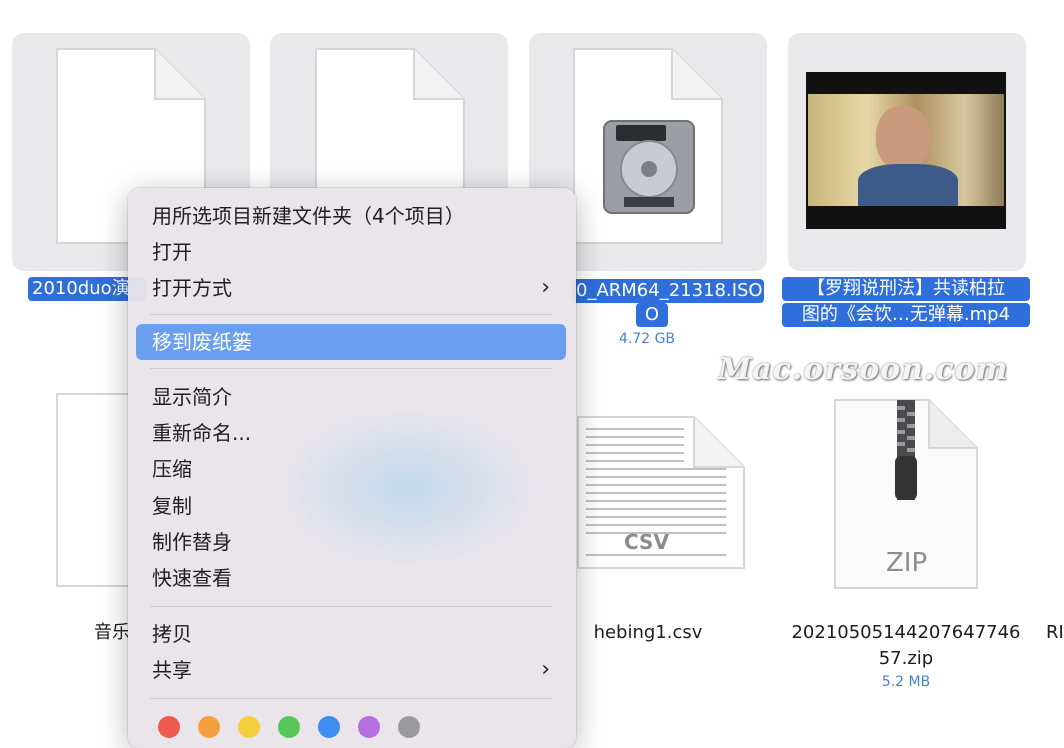 Image resolution: width=1064 pixels, height=748 pixels. Describe the element at coordinates (351, 342) in the screenshot. I see `menu-item-move-to-trash: 移到废纸篓` at that location.